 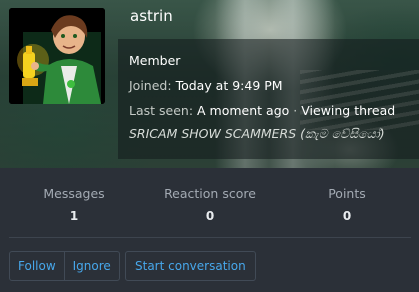 I want to click on stat-label: Points, so click(x=347, y=193).